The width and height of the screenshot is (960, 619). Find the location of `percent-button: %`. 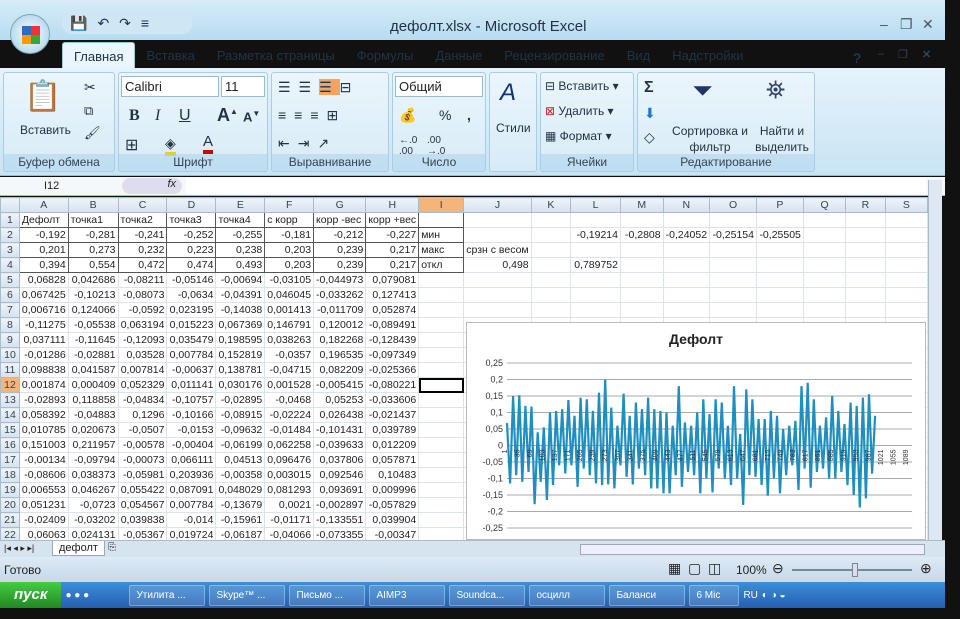

percent-button: % is located at coordinates (445, 115).